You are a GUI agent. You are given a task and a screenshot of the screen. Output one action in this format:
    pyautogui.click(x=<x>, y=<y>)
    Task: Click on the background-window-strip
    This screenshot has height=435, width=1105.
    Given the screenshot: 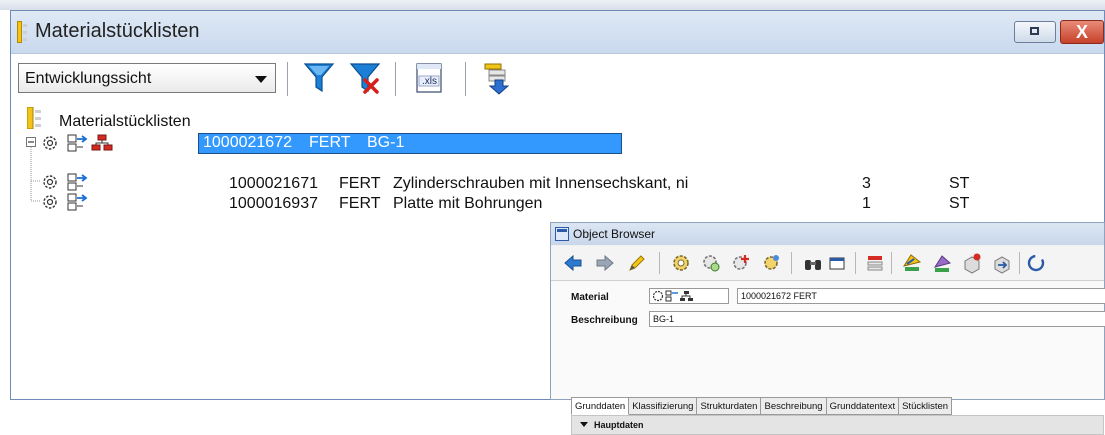 What is the action you would take?
    pyautogui.click(x=552, y=5)
    